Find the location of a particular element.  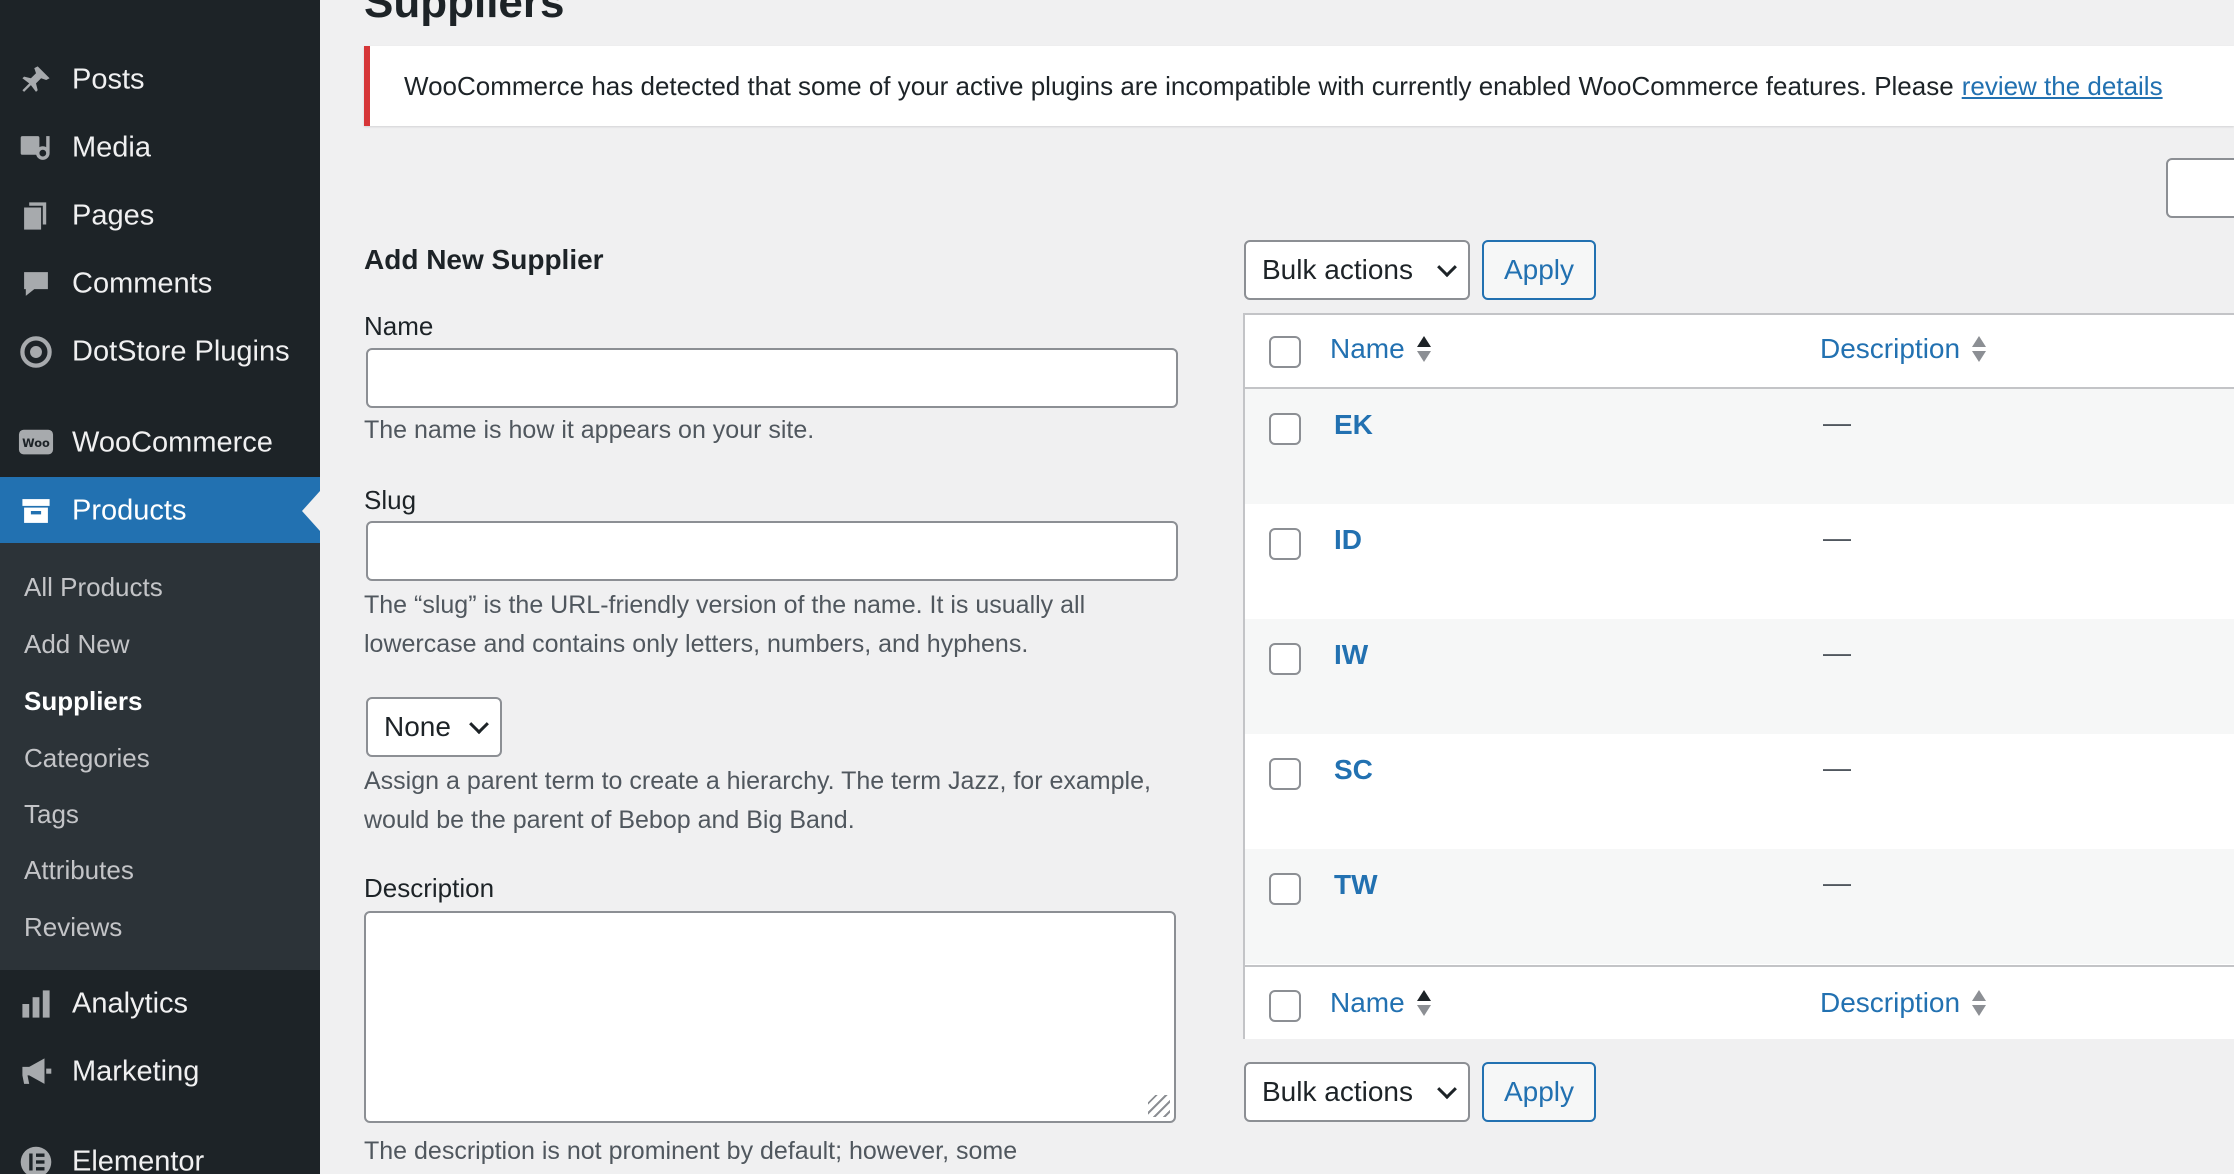

submenu-reviews: Reviews is located at coordinates (73, 927).